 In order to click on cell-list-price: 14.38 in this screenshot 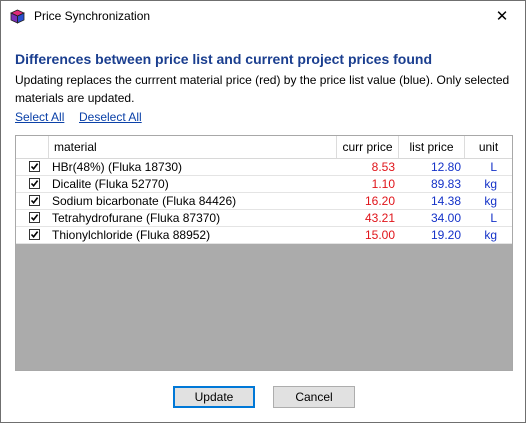, I will do `click(445, 201)`.